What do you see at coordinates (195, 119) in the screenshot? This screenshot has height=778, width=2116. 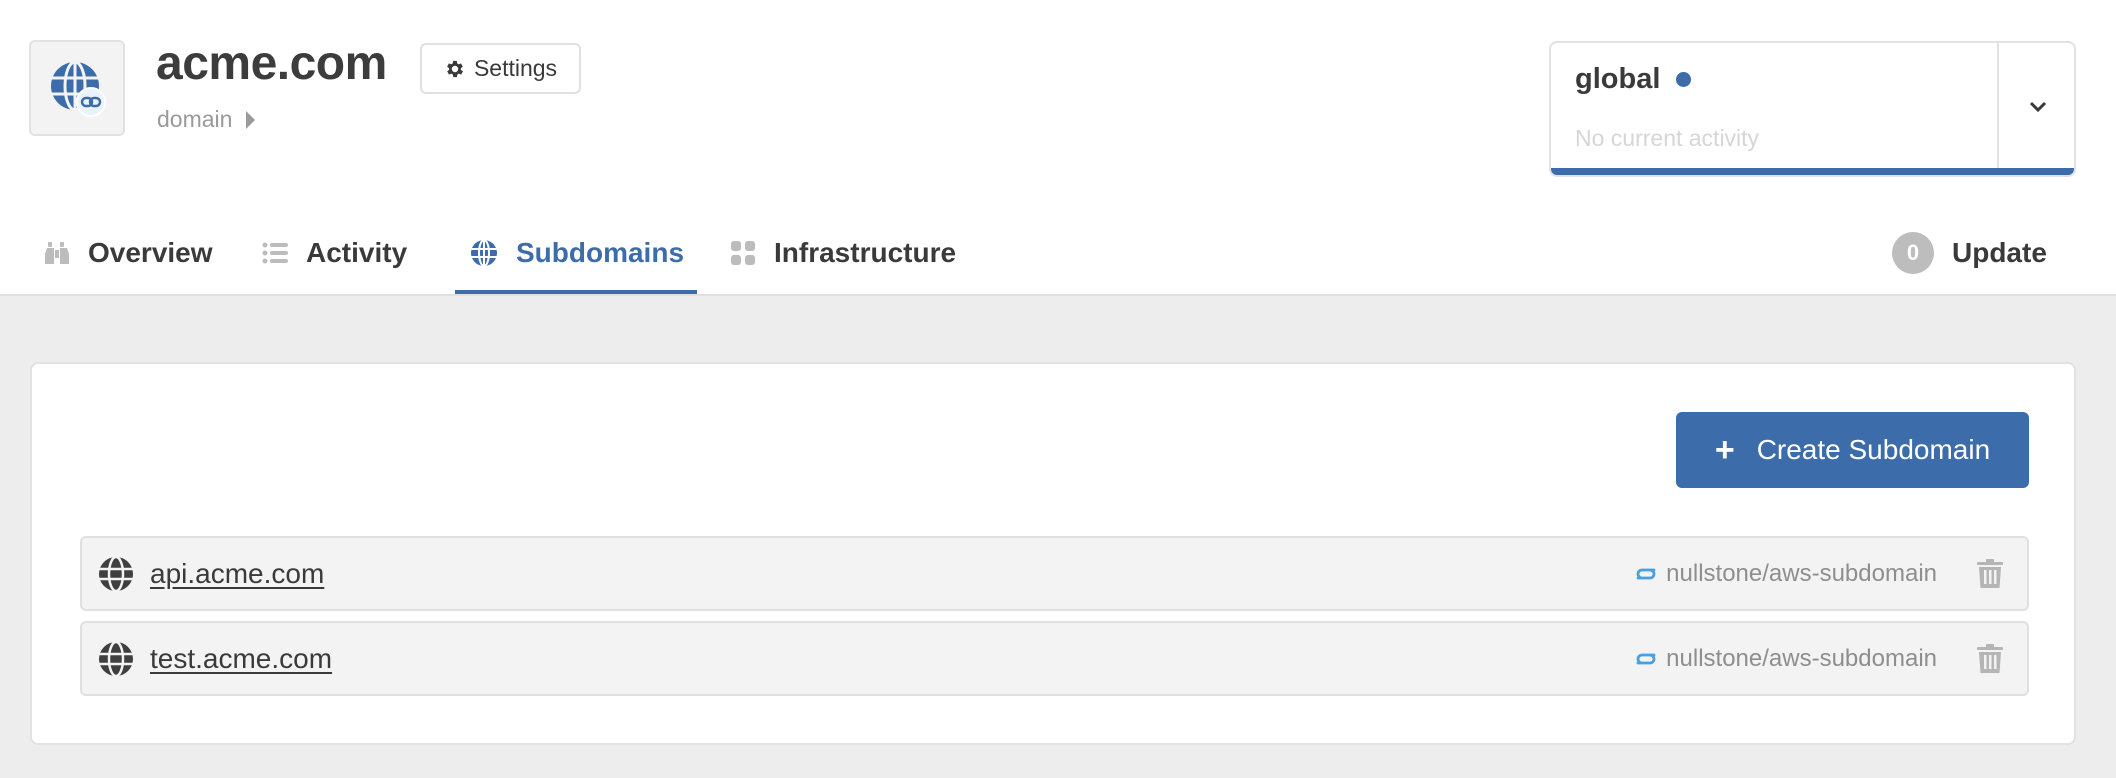 I see `breadcrumb-type: domain` at bounding box center [195, 119].